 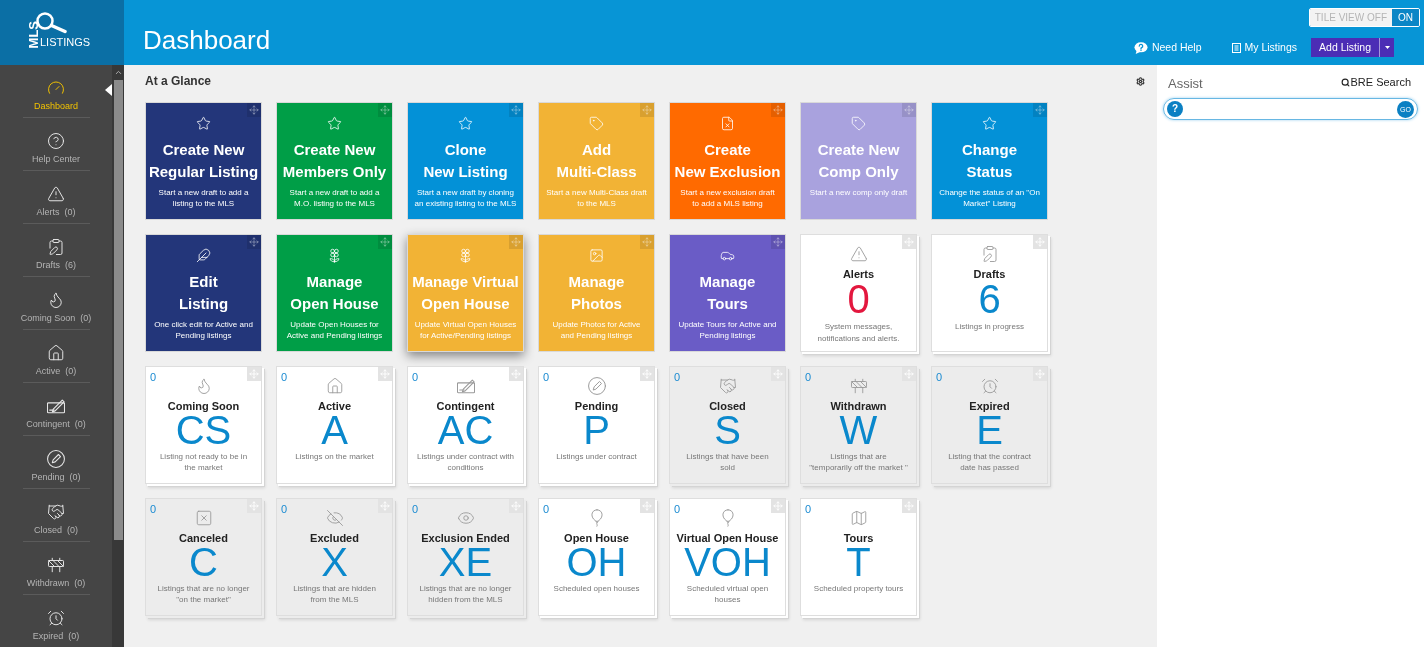 I want to click on tile-title: Add Multi-Class, so click(x=596, y=161).